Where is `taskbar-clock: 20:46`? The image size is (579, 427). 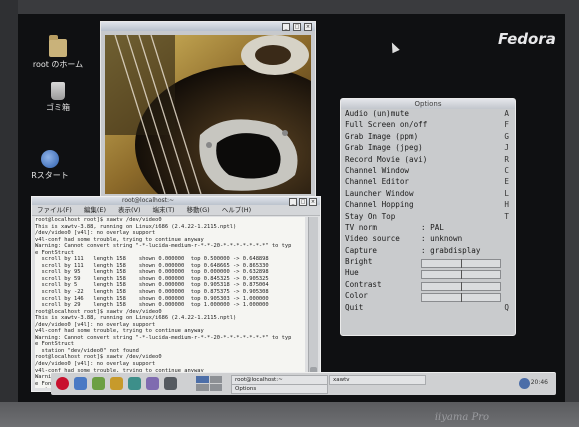
taskbar-clock: 20:46 is located at coordinates (539, 382).